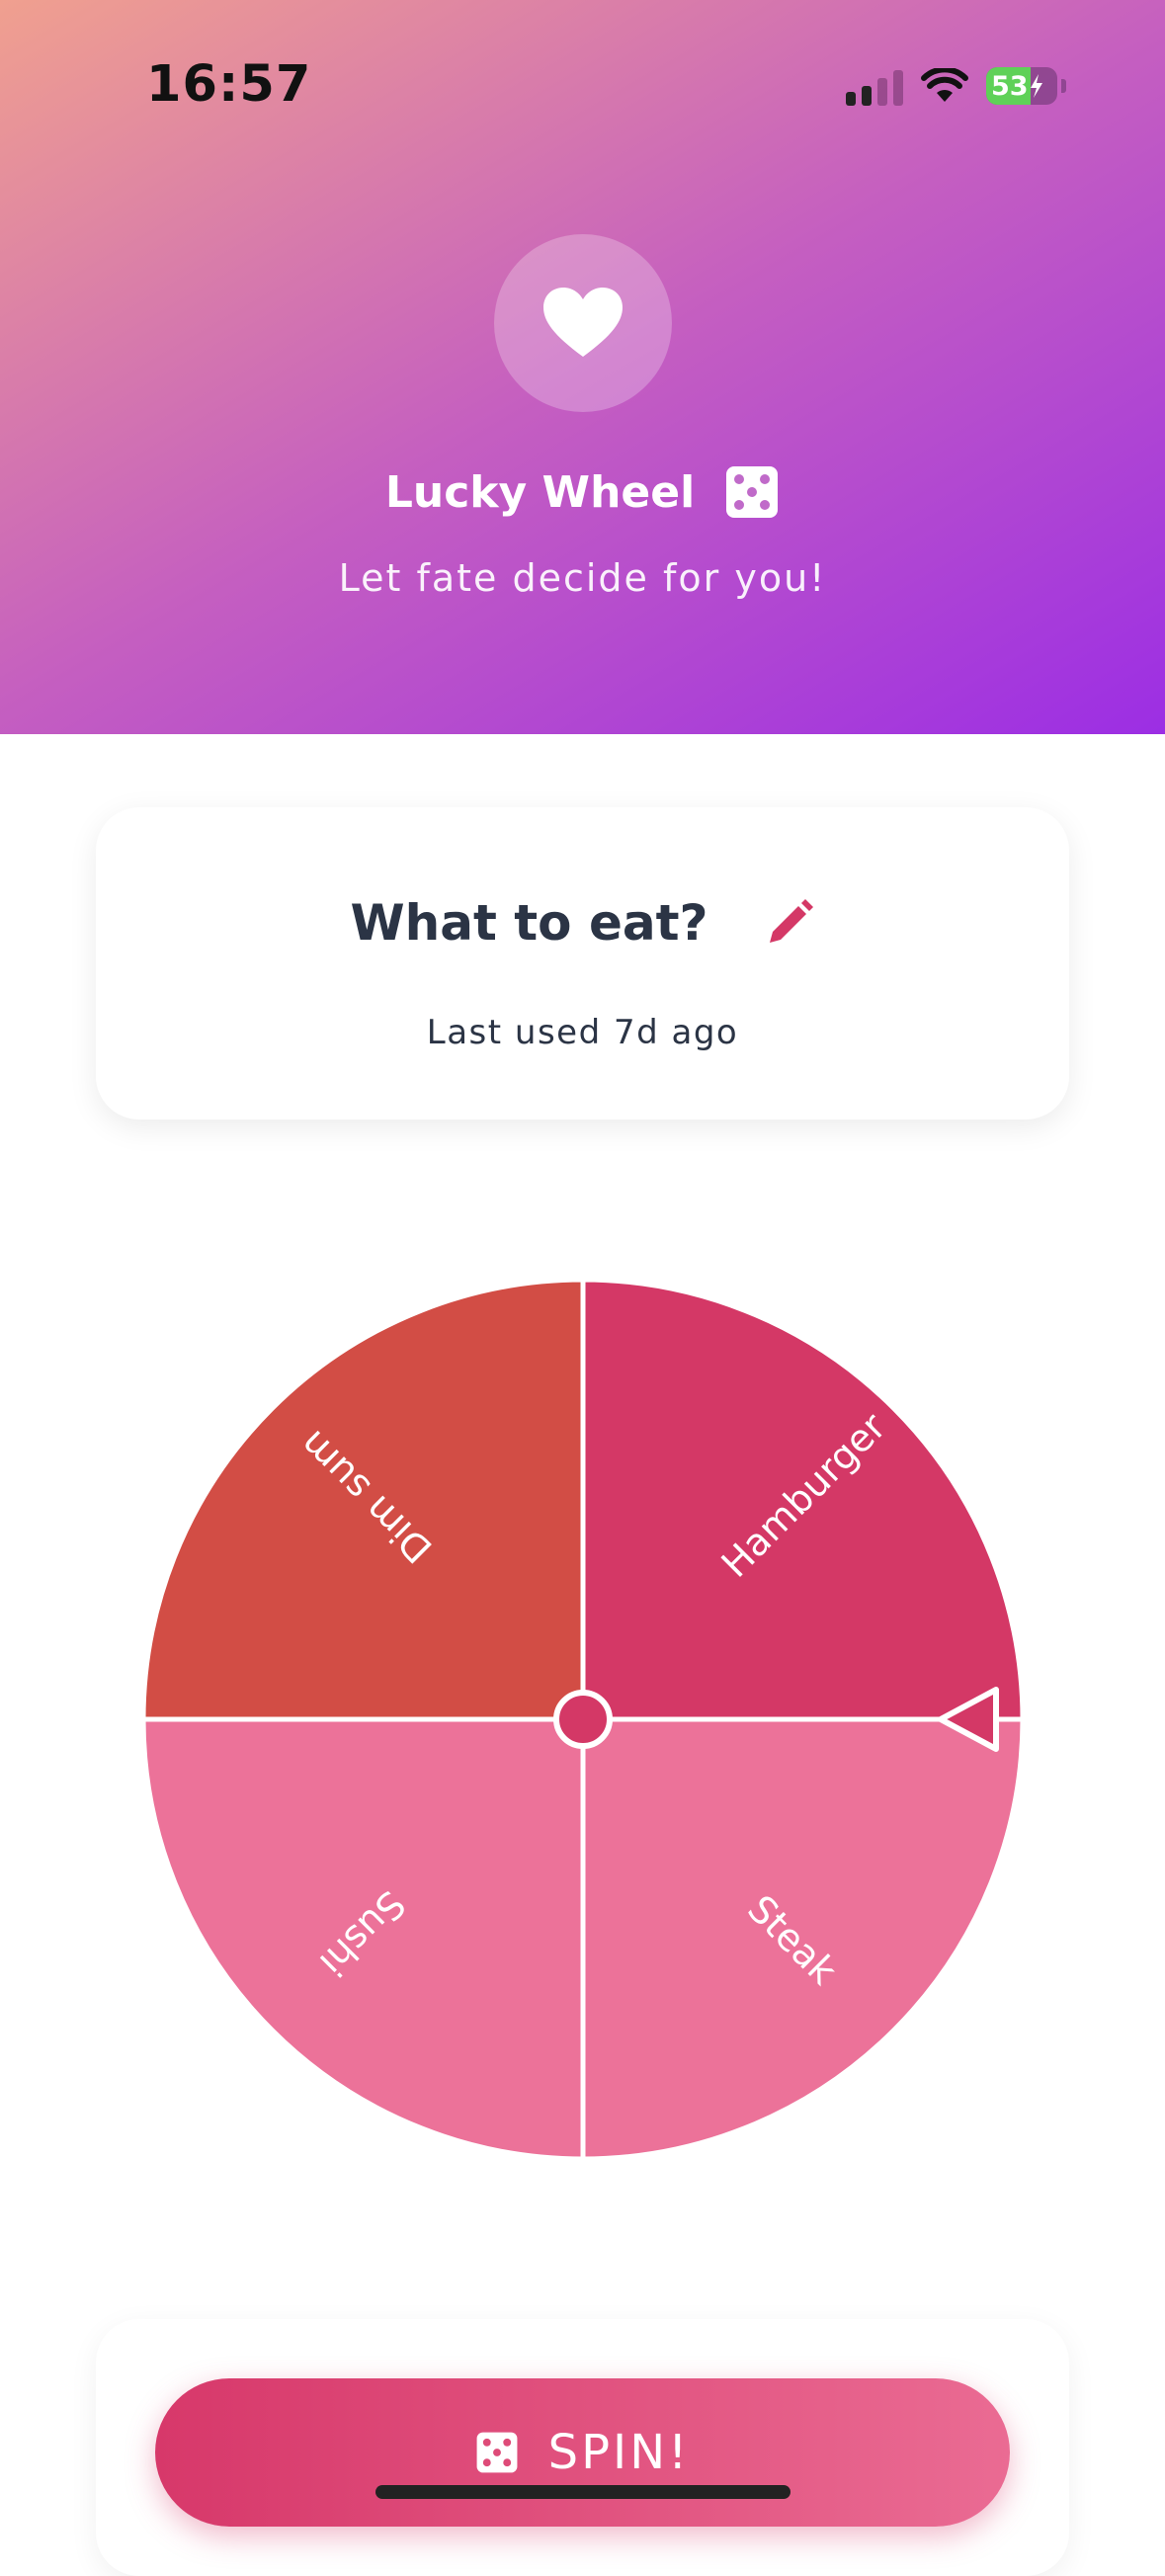  What do you see at coordinates (583, 2492) in the screenshot?
I see `home-indicator` at bounding box center [583, 2492].